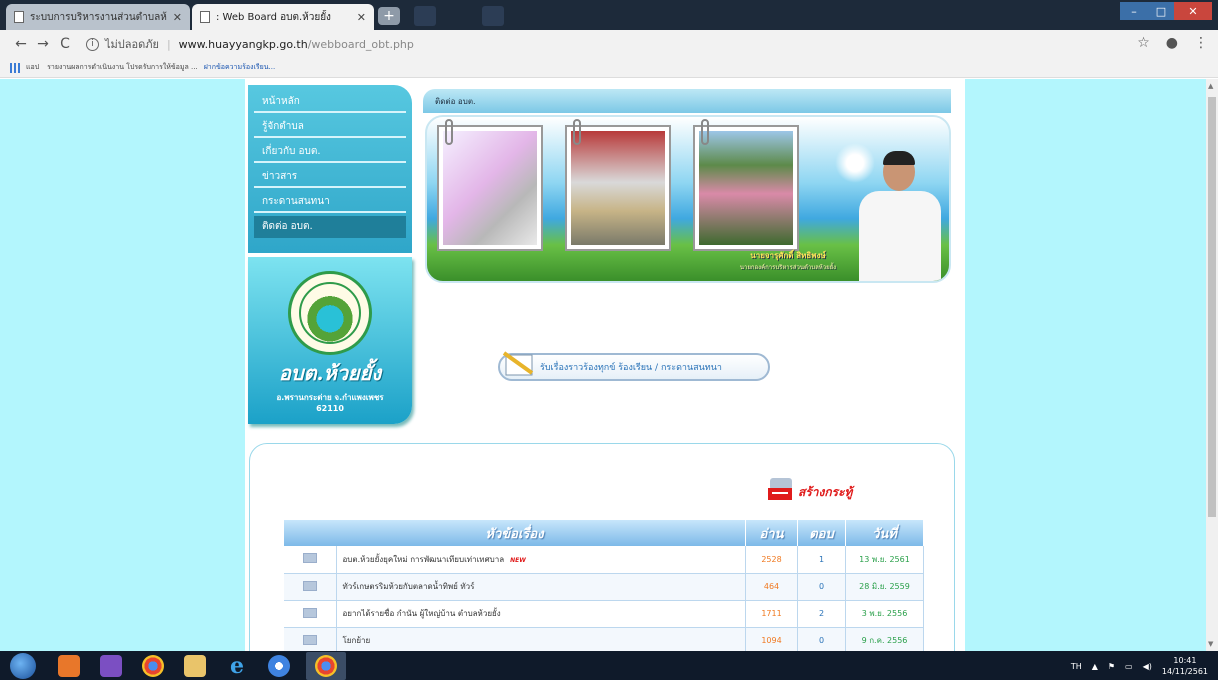 The height and width of the screenshot is (680, 1218). I want to click on clock-date: 14/11/2561, so click(1184, 671).